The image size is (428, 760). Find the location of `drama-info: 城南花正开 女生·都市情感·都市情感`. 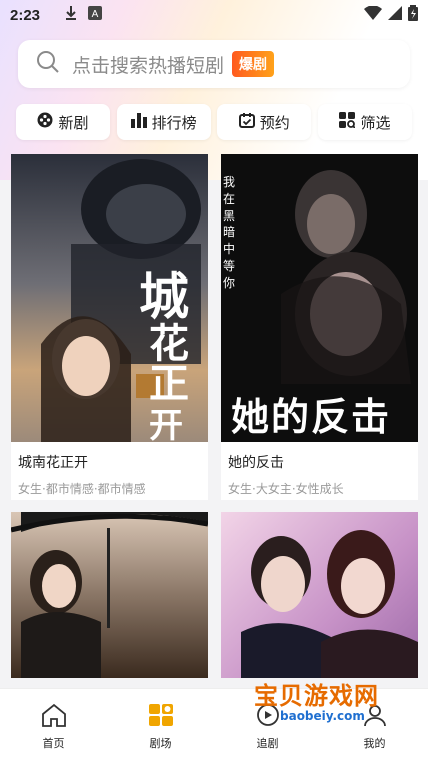

drama-info: 城南花正开 女生·都市情感·都市情感 is located at coordinates (109, 471).